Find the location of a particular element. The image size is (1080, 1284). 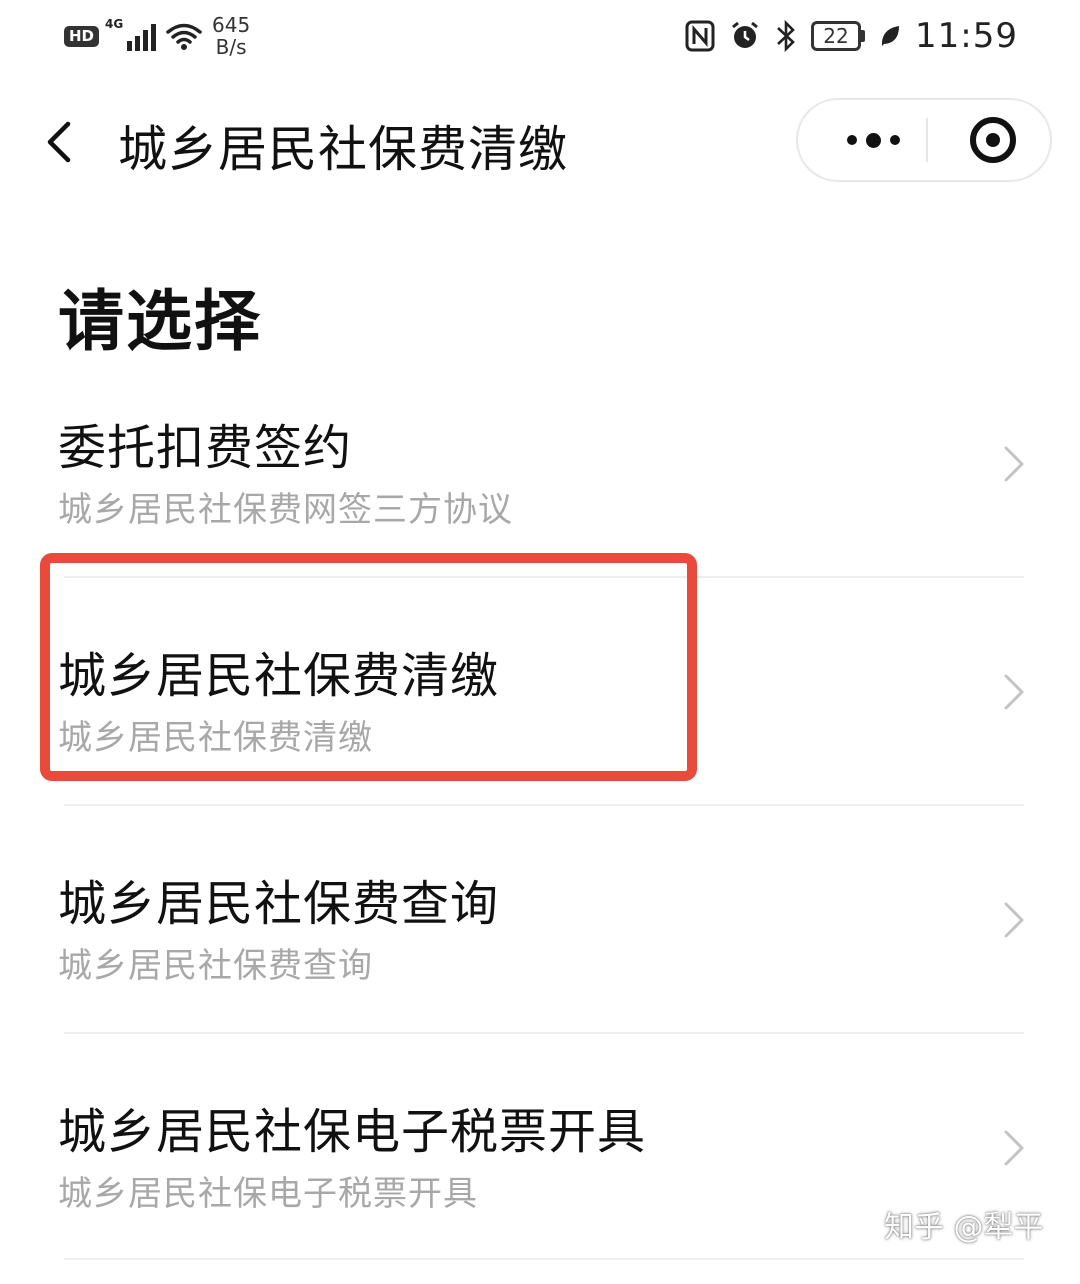

more-button is located at coordinates (873, 140).